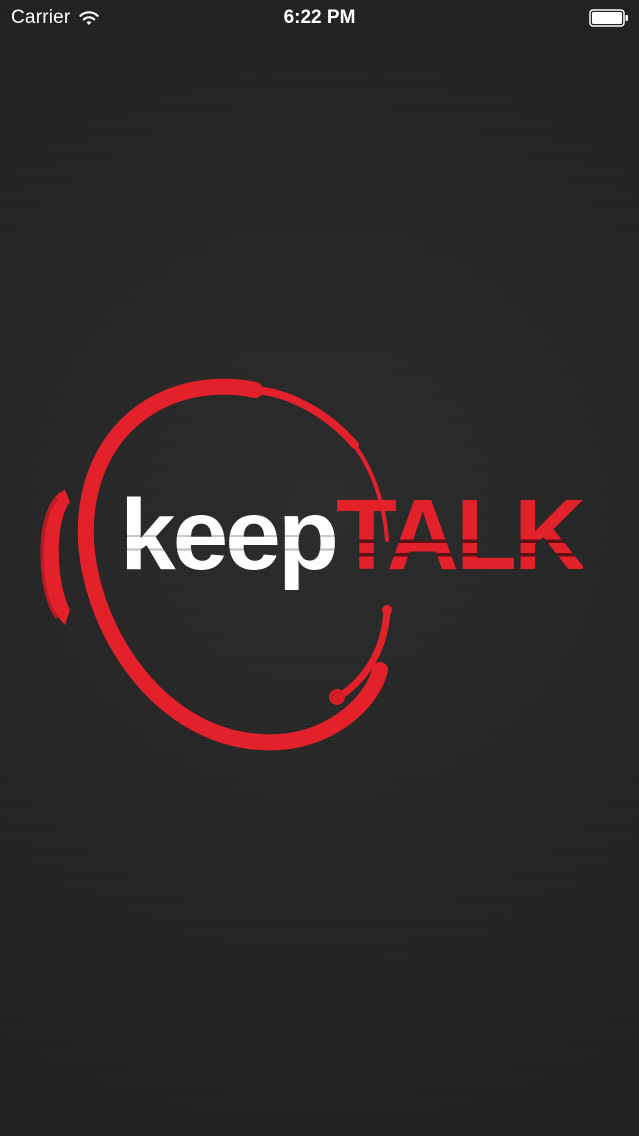 Image resolution: width=639 pixels, height=1136 pixels. I want to click on status-bar: Carrier 6:22 PM, so click(319, 20).